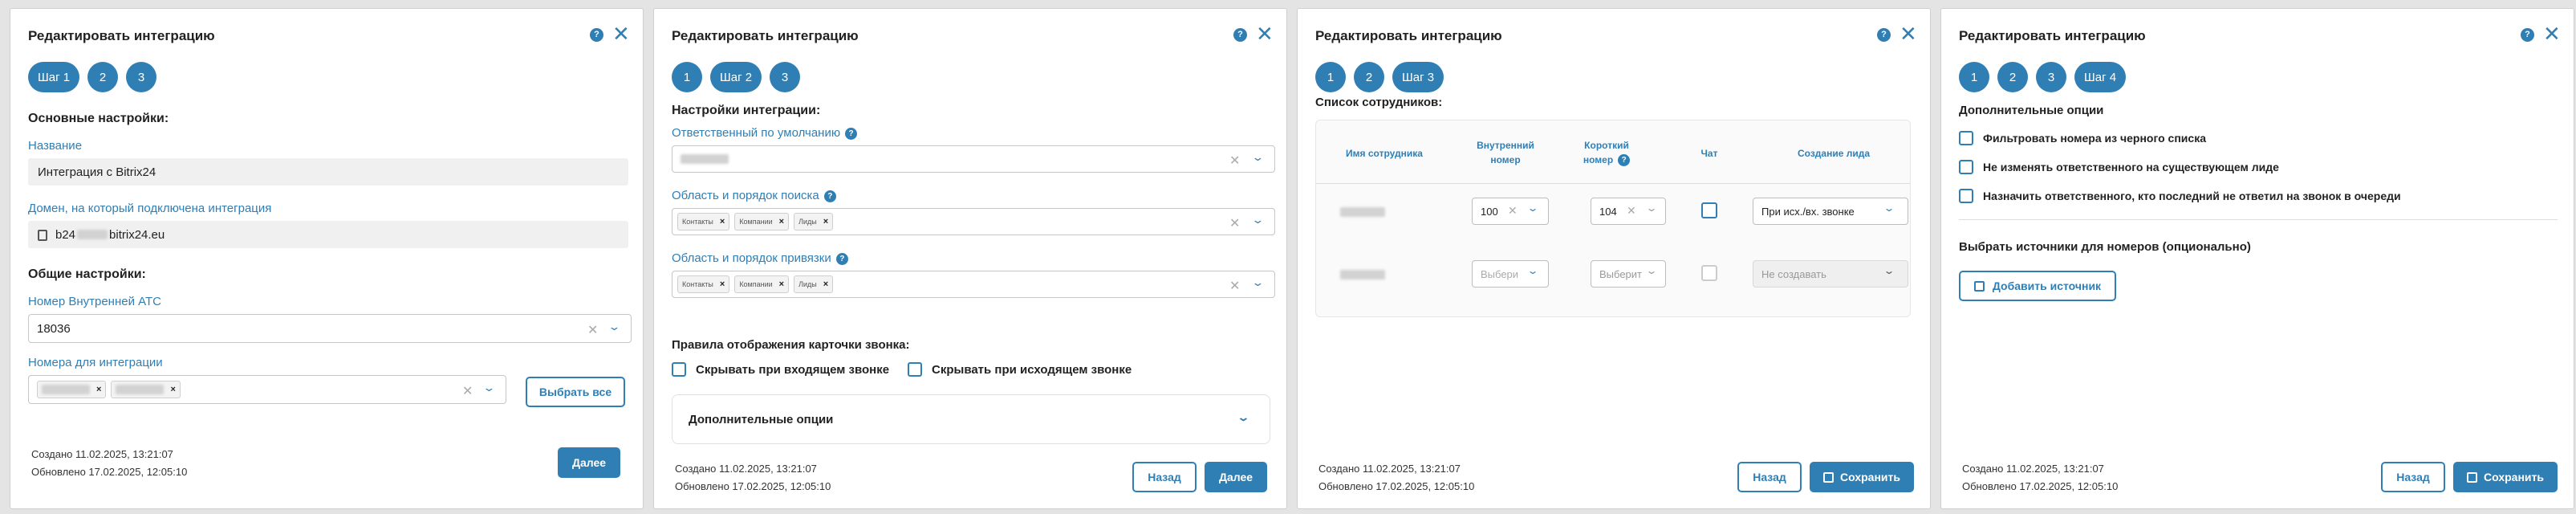  What do you see at coordinates (1606, 152) in the screenshot?
I see `column-header: Короткий номер?` at bounding box center [1606, 152].